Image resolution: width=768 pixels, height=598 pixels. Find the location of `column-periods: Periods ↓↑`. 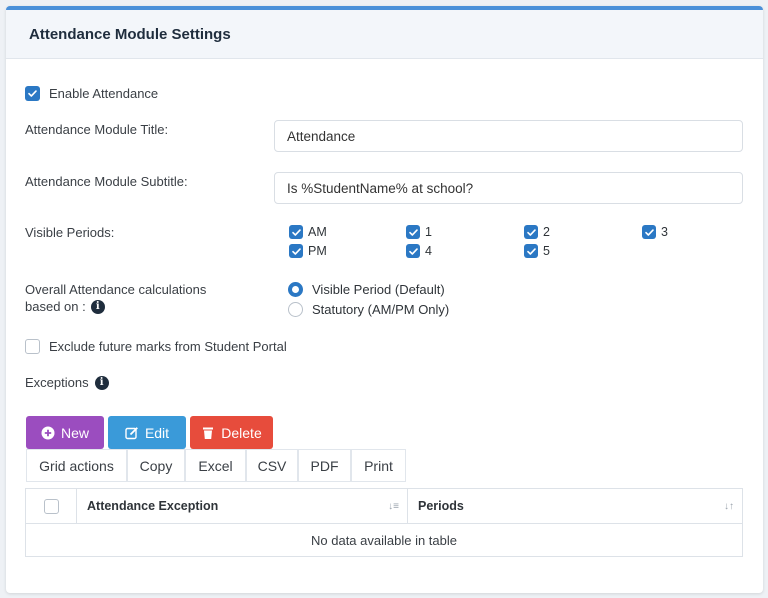

column-periods: Periods ↓↑ is located at coordinates (575, 506).